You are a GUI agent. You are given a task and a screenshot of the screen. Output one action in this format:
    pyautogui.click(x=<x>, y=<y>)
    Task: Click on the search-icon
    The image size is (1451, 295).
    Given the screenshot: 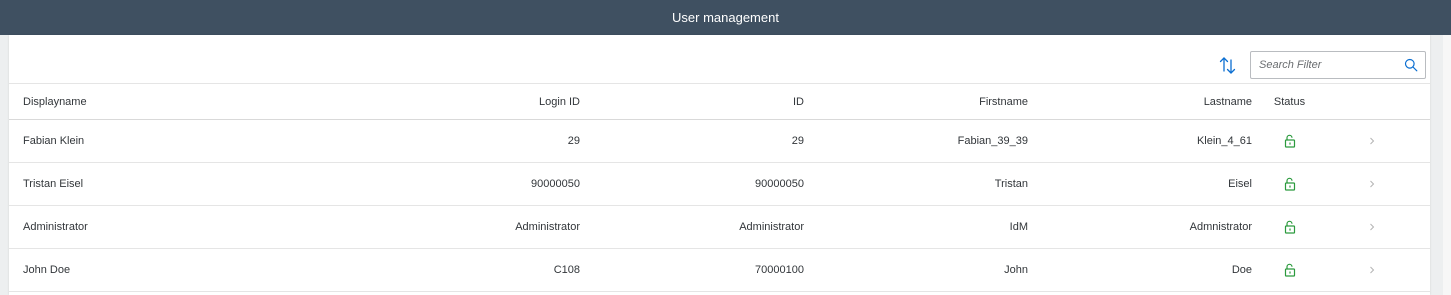 What is the action you would take?
    pyautogui.click(x=1411, y=65)
    